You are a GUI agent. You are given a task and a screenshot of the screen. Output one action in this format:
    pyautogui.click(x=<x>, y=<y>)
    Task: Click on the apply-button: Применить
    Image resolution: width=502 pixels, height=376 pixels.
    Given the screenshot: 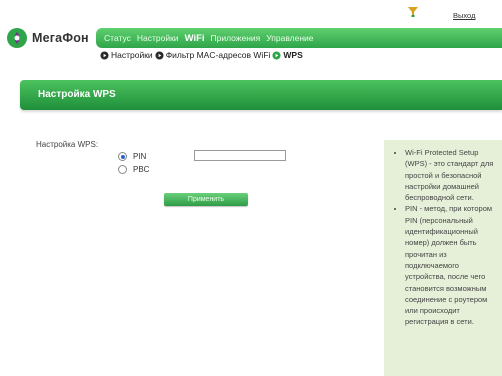 What is the action you would take?
    pyautogui.click(x=206, y=199)
    